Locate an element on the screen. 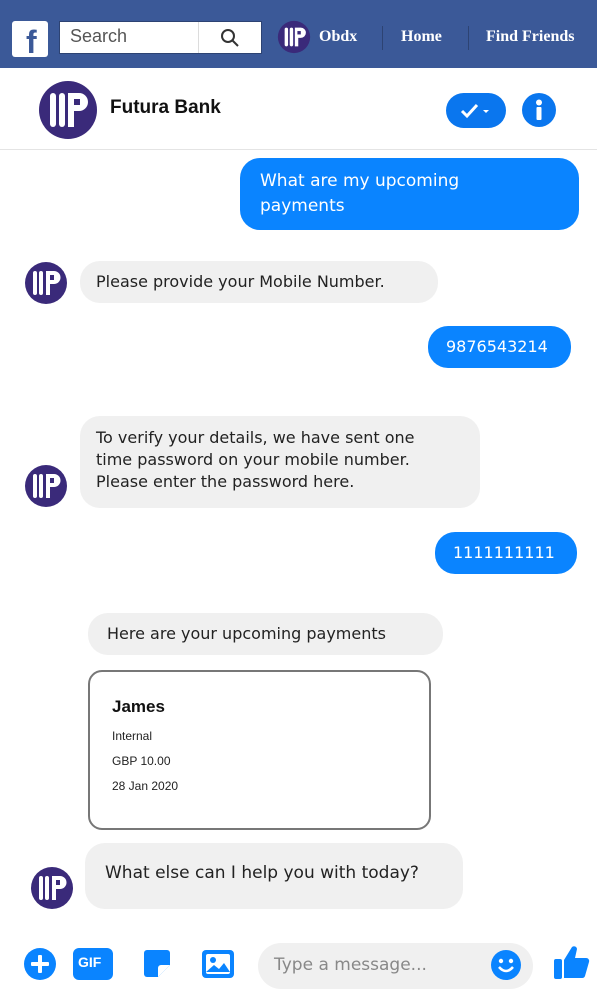 This screenshot has width=597, height=990. message-text: What are my upcoming is located at coordinates (360, 181).